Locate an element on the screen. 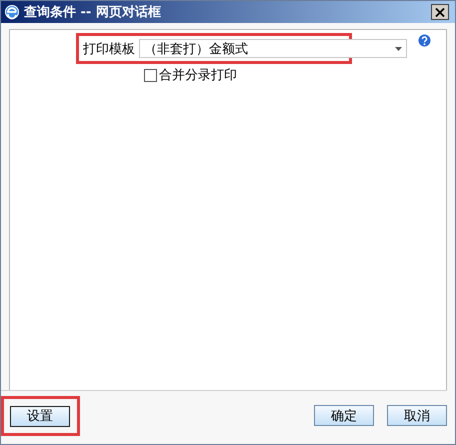 The image size is (456, 445). close-icon is located at coordinates (440, 12).